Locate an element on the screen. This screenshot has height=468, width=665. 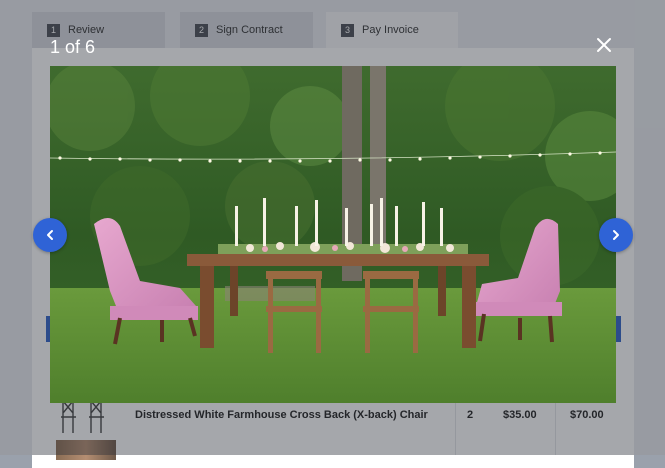
close-icon is located at coordinates (604, 45).